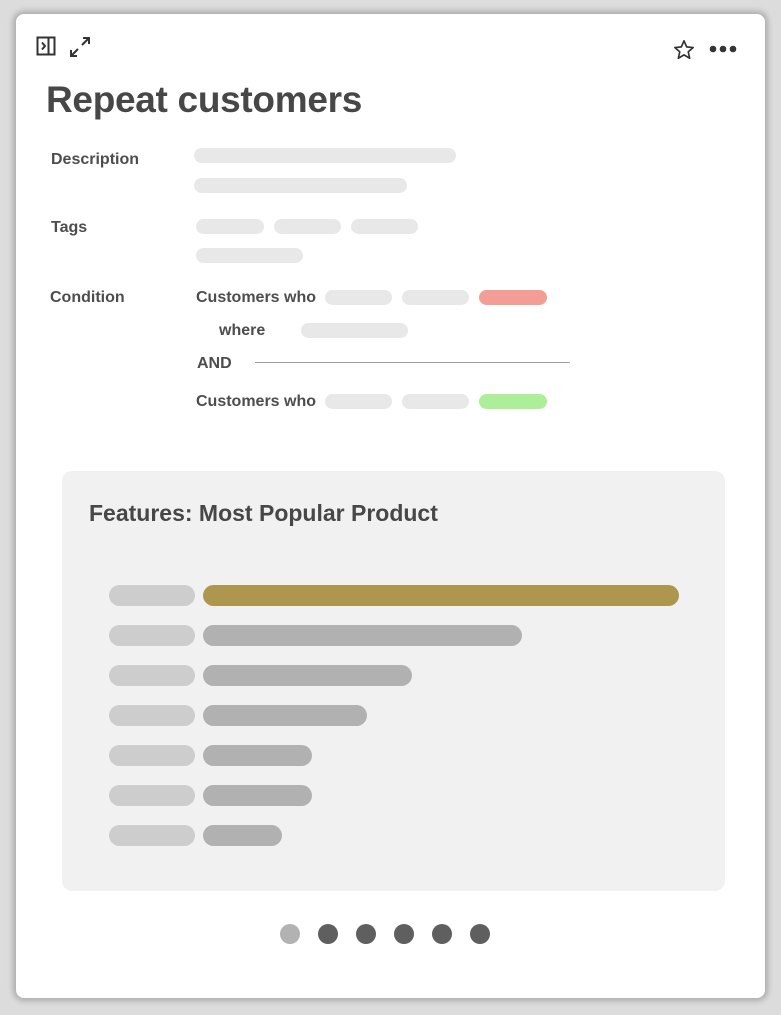 The image size is (781, 1015). Describe the element at coordinates (412, 362) in the screenshot. I see `operator-divider` at that location.